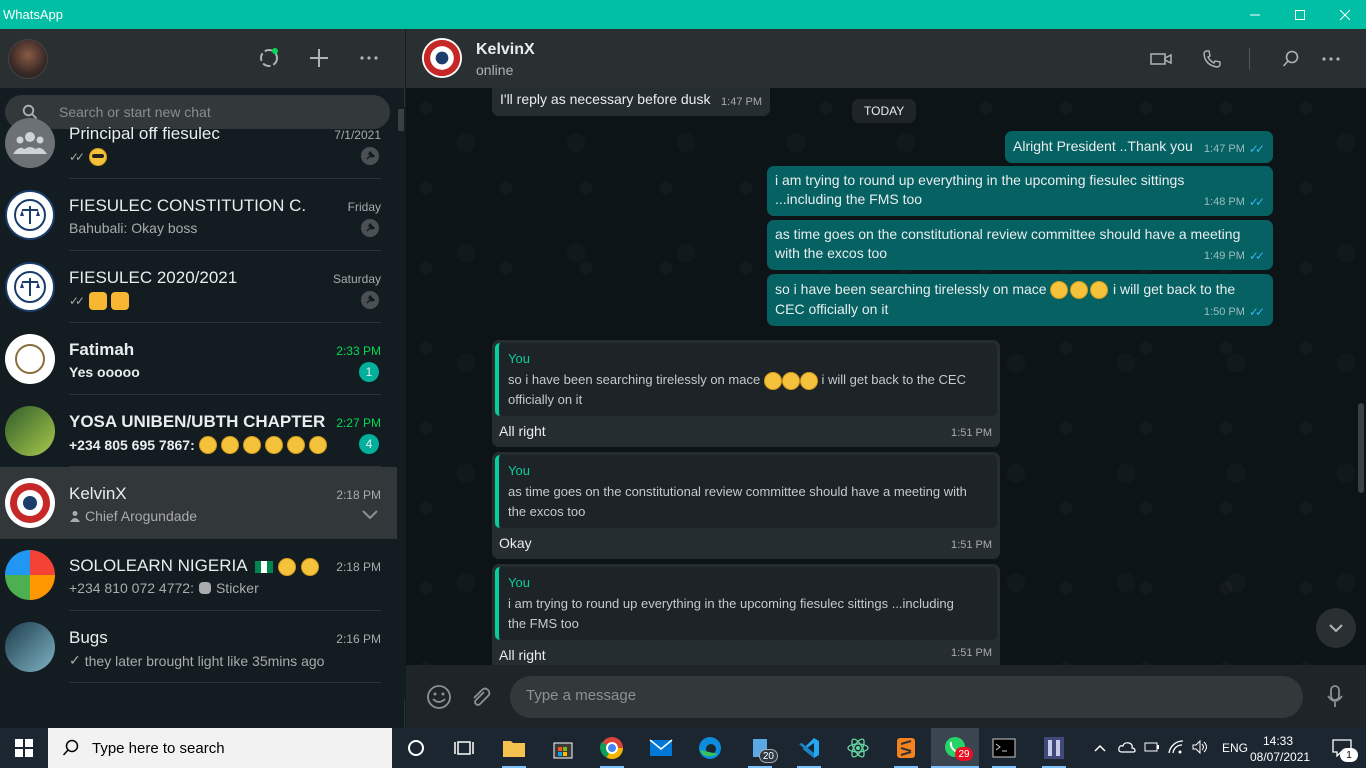  I want to click on cortana-icon, so click(416, 748).